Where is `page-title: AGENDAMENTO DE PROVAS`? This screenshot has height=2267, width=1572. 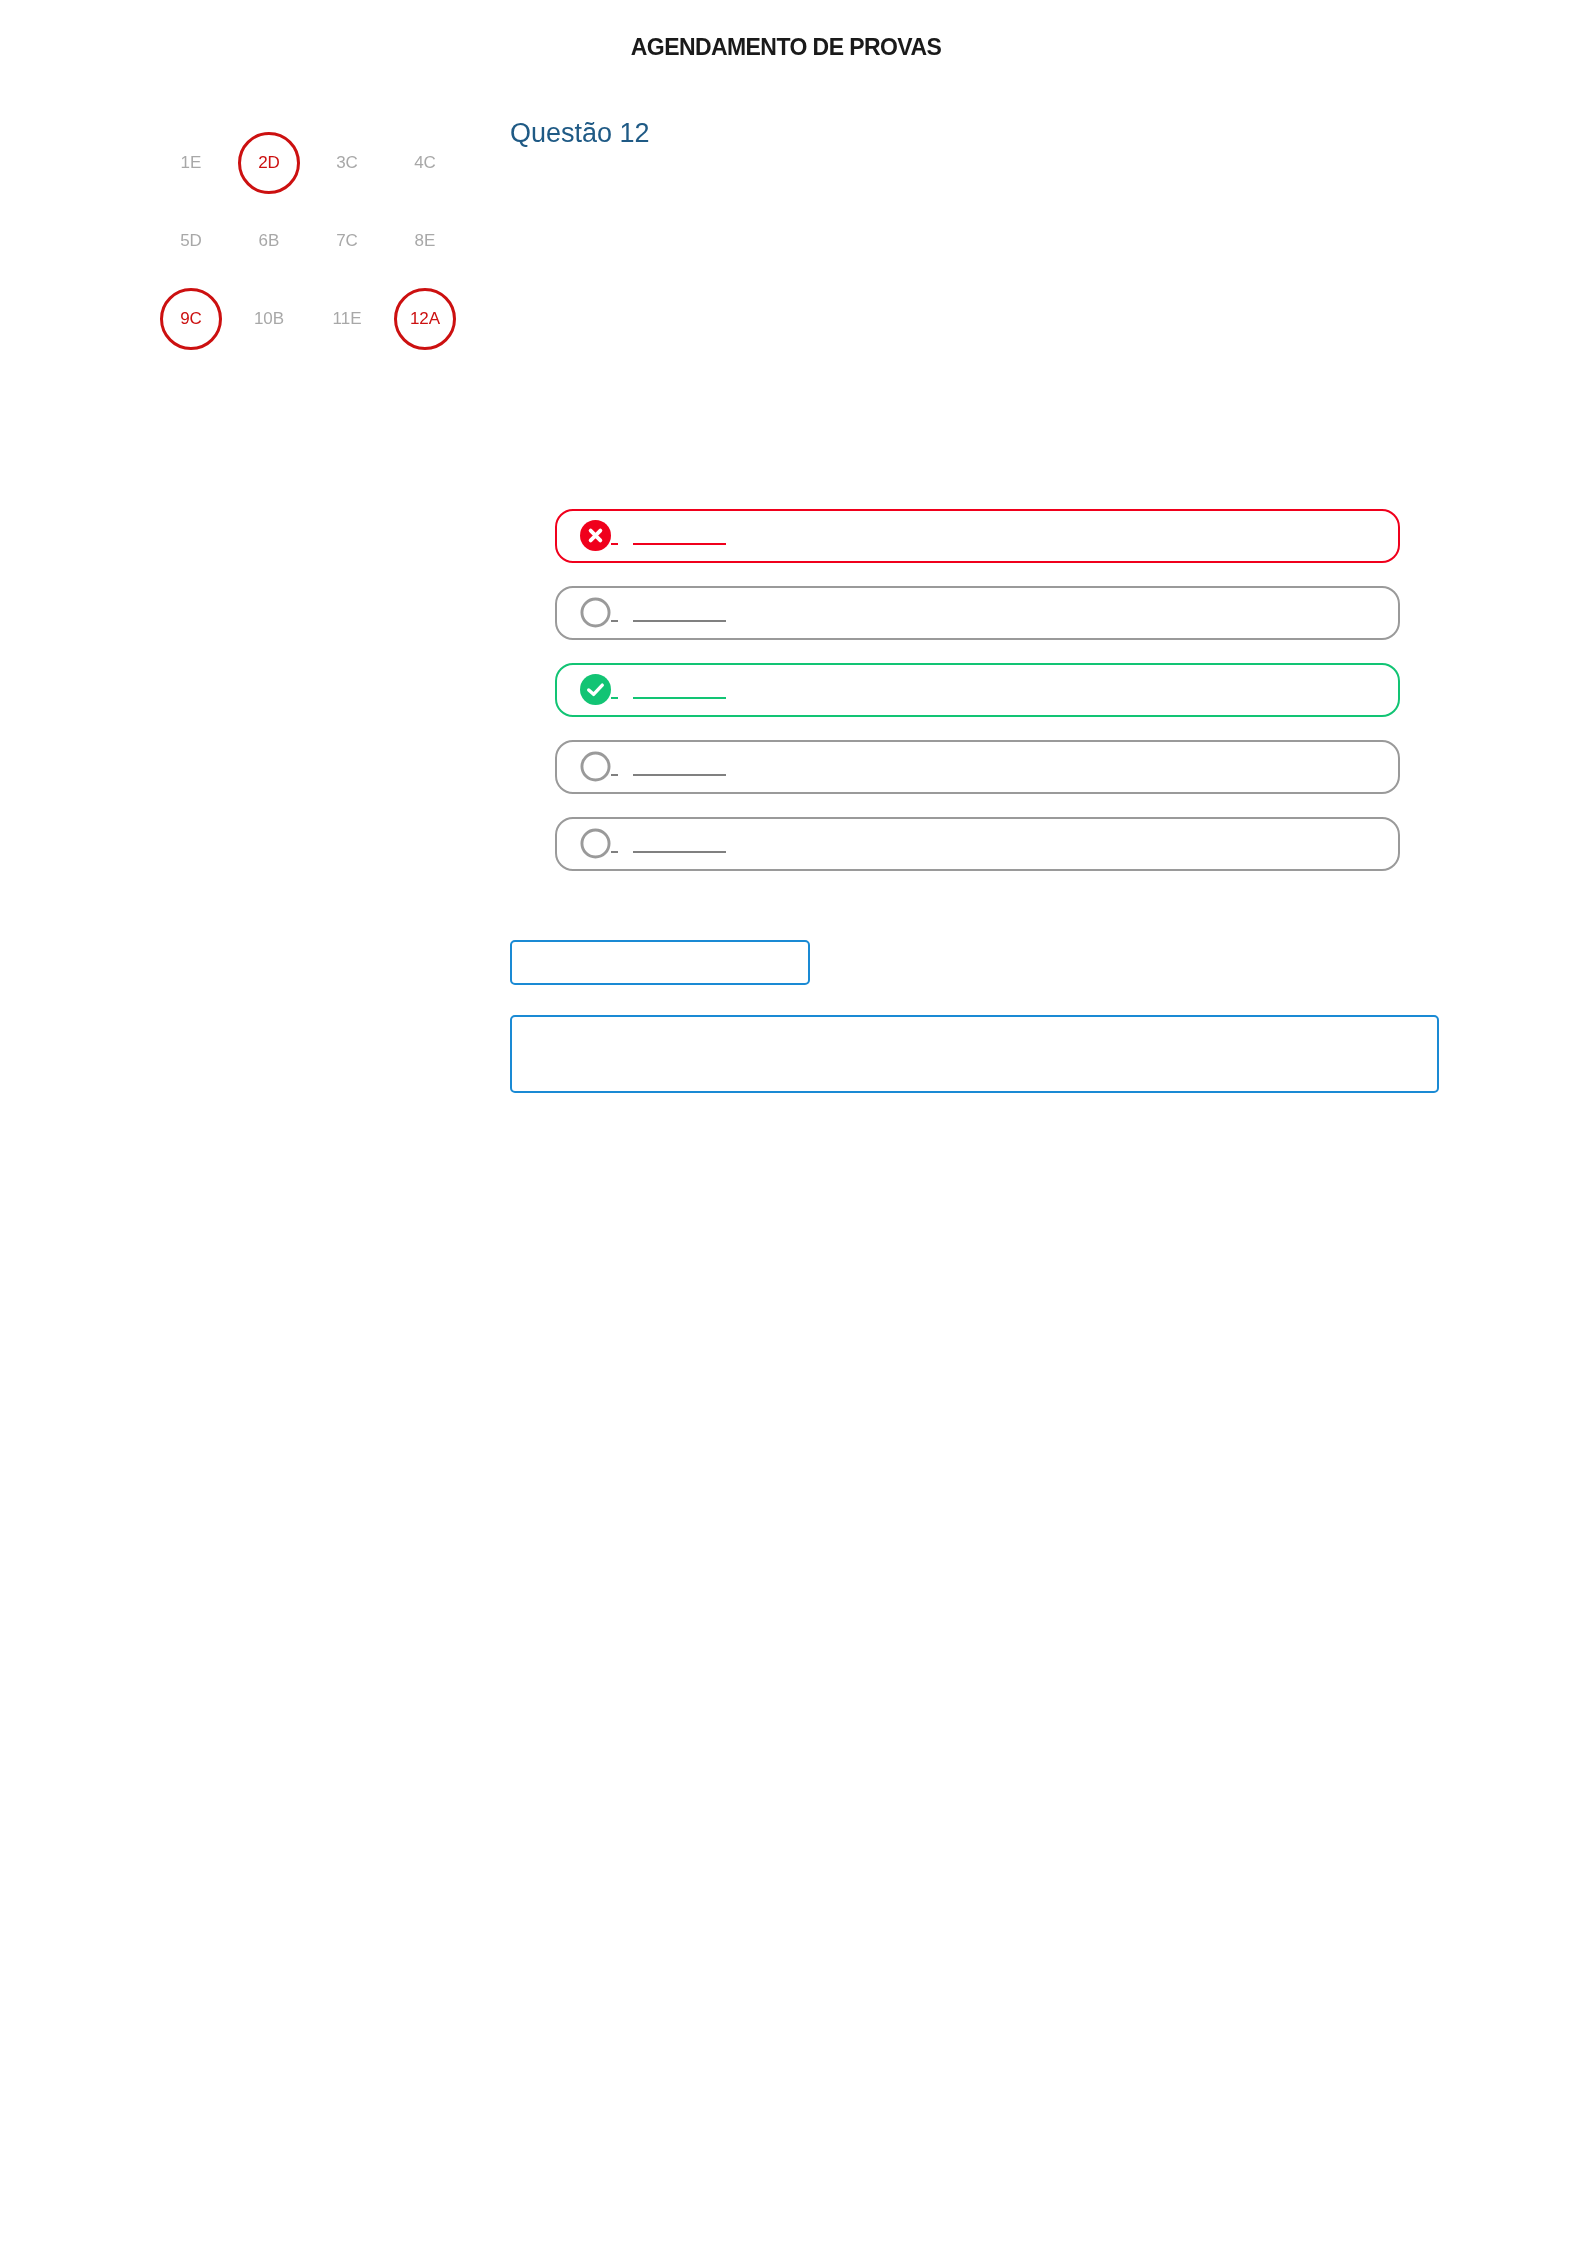
page-title: AGENDAMENTO DE PROVAS is located at coordinates (786, 47).